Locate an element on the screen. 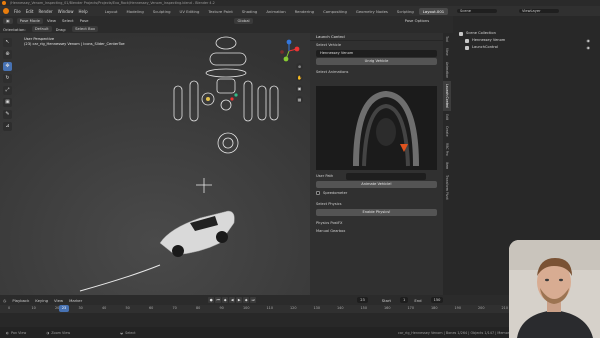 This screenshot has height=338, width=600. manual-gearbox-header: Manual Gearbox is located at coordinates (376, 231).